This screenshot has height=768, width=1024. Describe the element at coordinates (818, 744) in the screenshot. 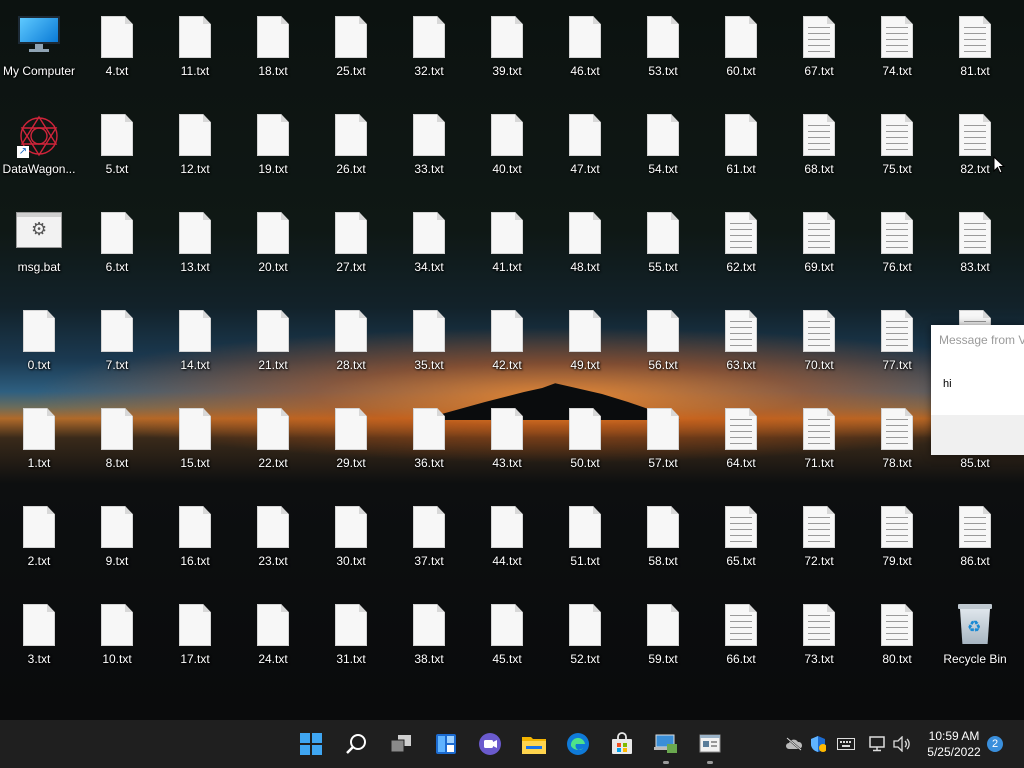

I see `security-shield-icon` at that location.